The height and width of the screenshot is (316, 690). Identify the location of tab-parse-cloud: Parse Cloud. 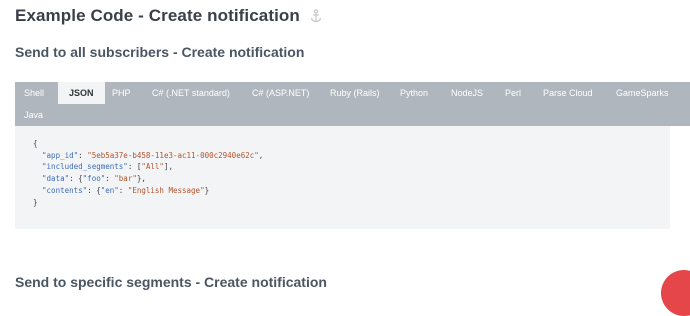
(568, 93).